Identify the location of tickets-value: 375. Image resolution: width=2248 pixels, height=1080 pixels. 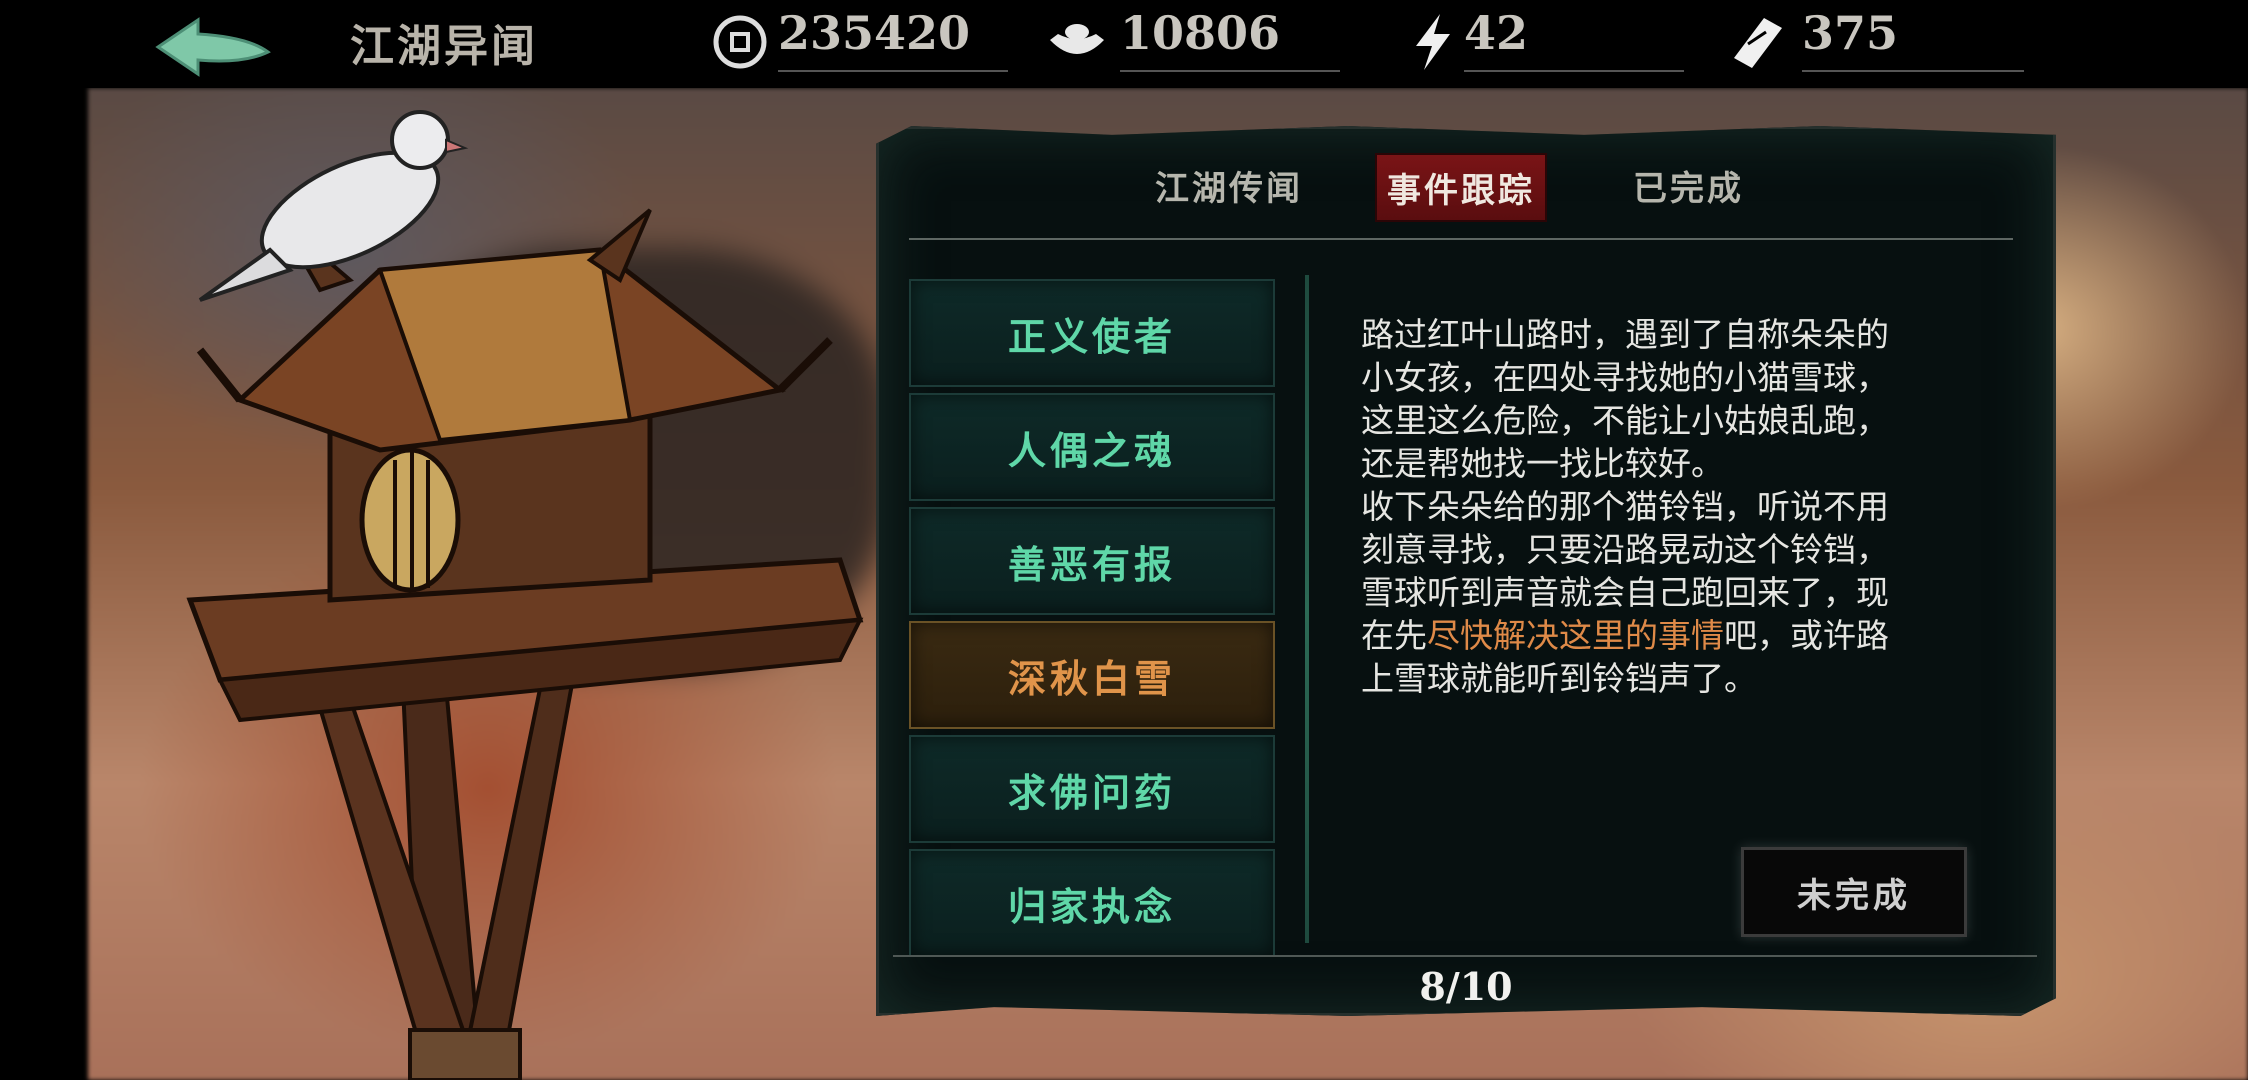
(1913, 39).